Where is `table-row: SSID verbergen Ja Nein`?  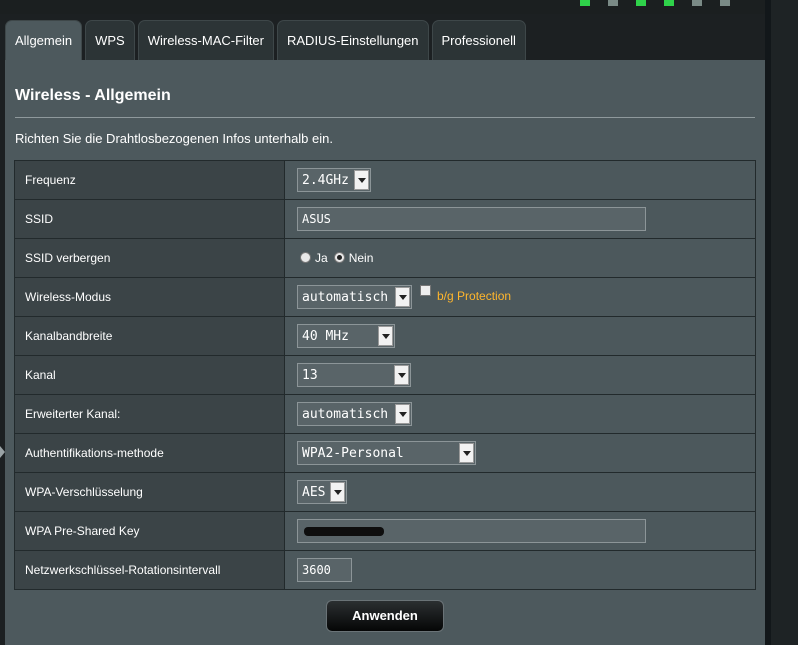 table-row: SSID verbergen Ja Nein is located at coordinates (385, 258).